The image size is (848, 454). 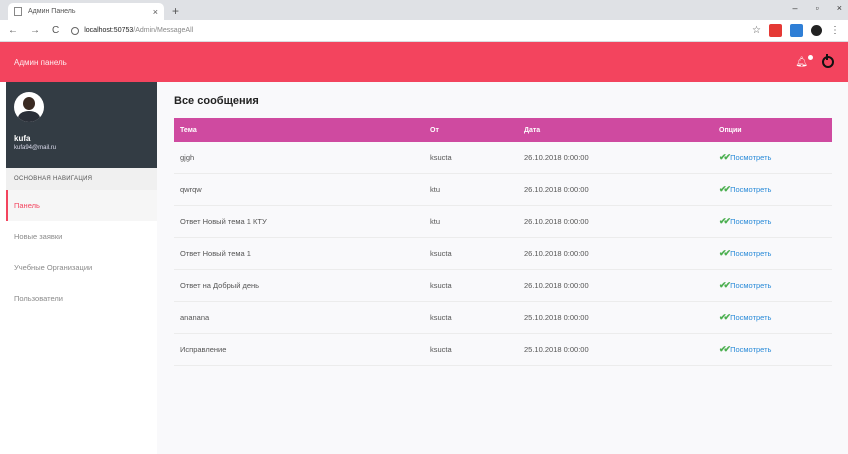 I want to click on table-header-row: Тема От Дата Опции, so click(x=503, y=130).